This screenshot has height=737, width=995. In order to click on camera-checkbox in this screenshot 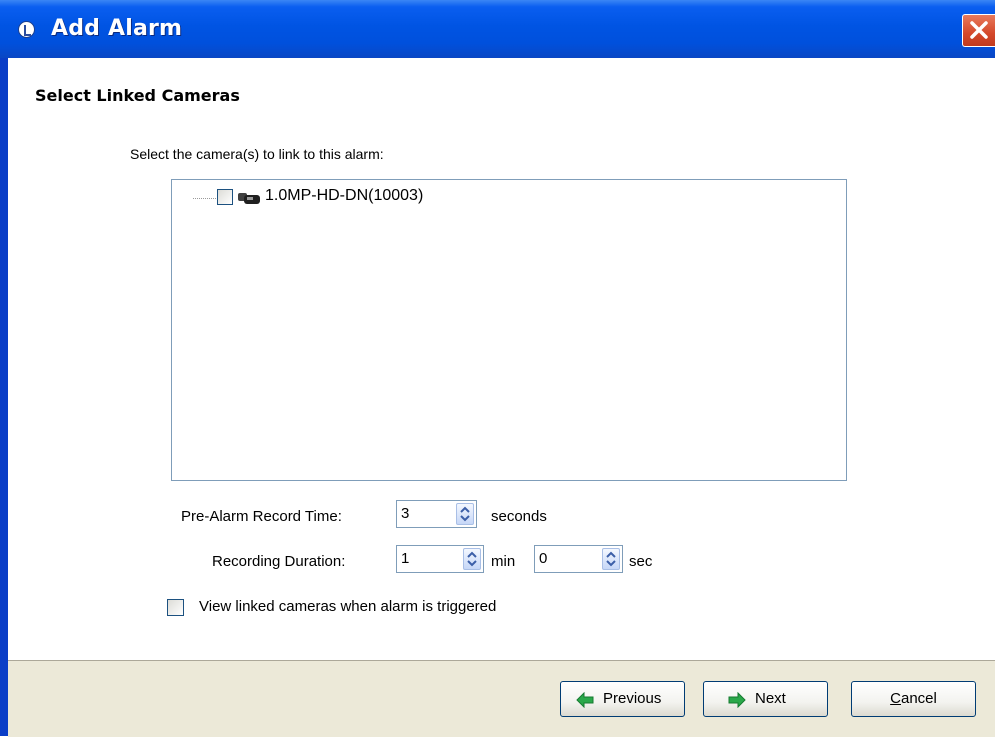, I will do `click(225, 197)`.